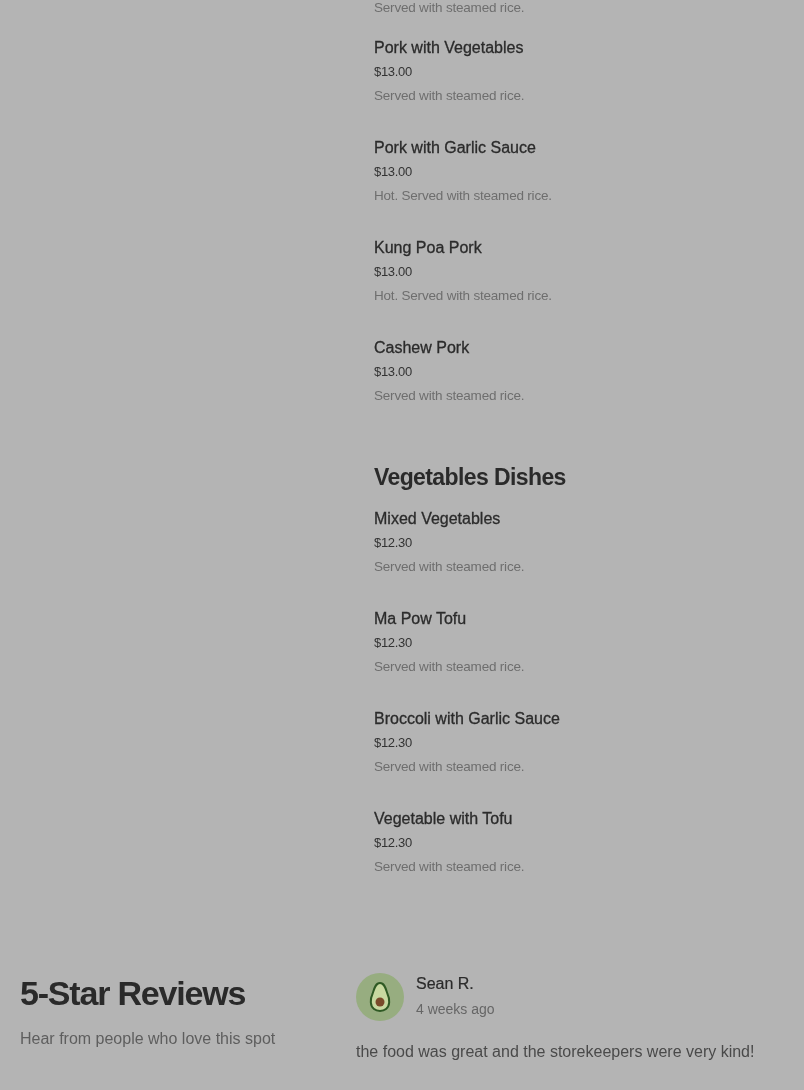  I want to click on dish-name: Mixed Vegetables, so click(589, 519).